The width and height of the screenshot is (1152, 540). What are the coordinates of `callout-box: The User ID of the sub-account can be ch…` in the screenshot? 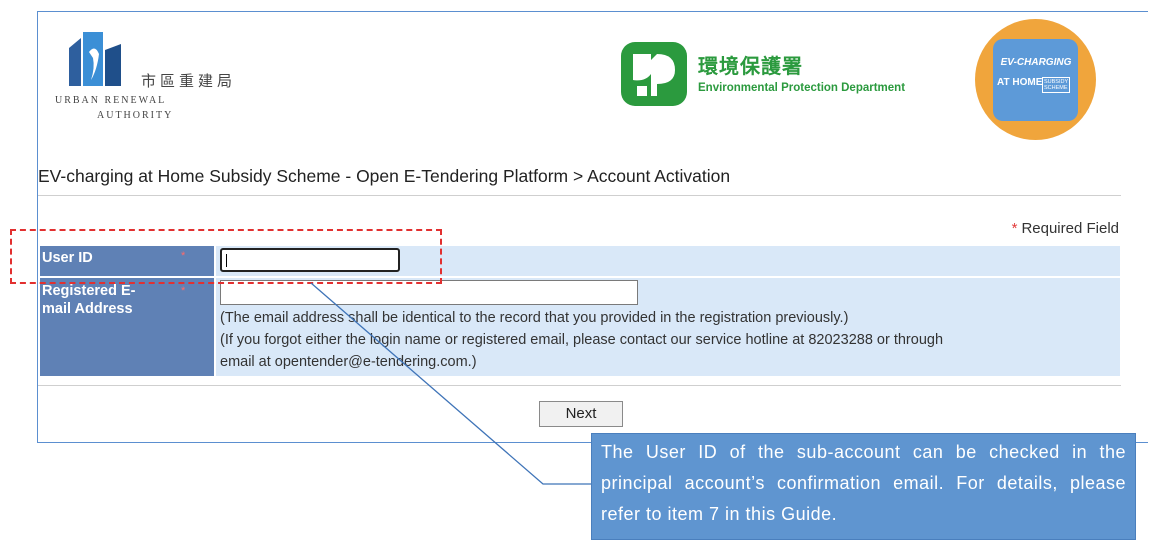 It's located at (863, 486).